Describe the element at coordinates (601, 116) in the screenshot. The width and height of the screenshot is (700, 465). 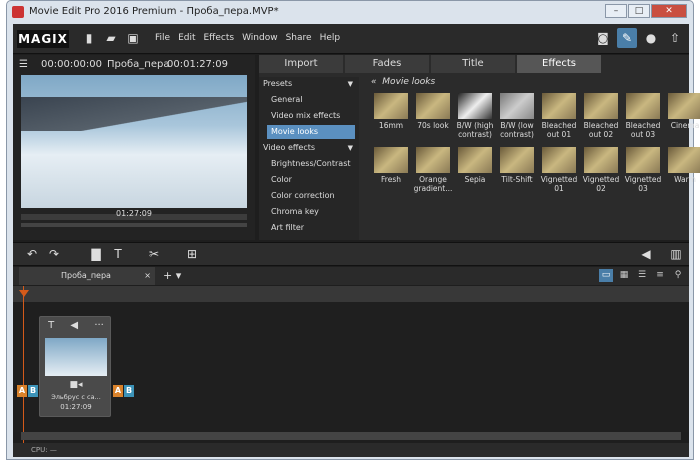
I see `effect-bleached-out-02: Bleached out 02` at that location.